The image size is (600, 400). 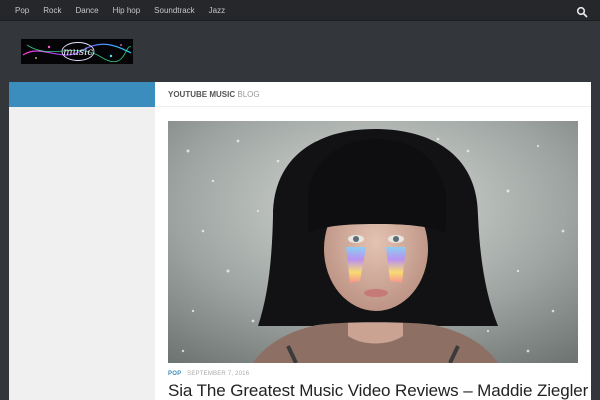 I want to click on site-logo: music, so click(x=77, y=51).